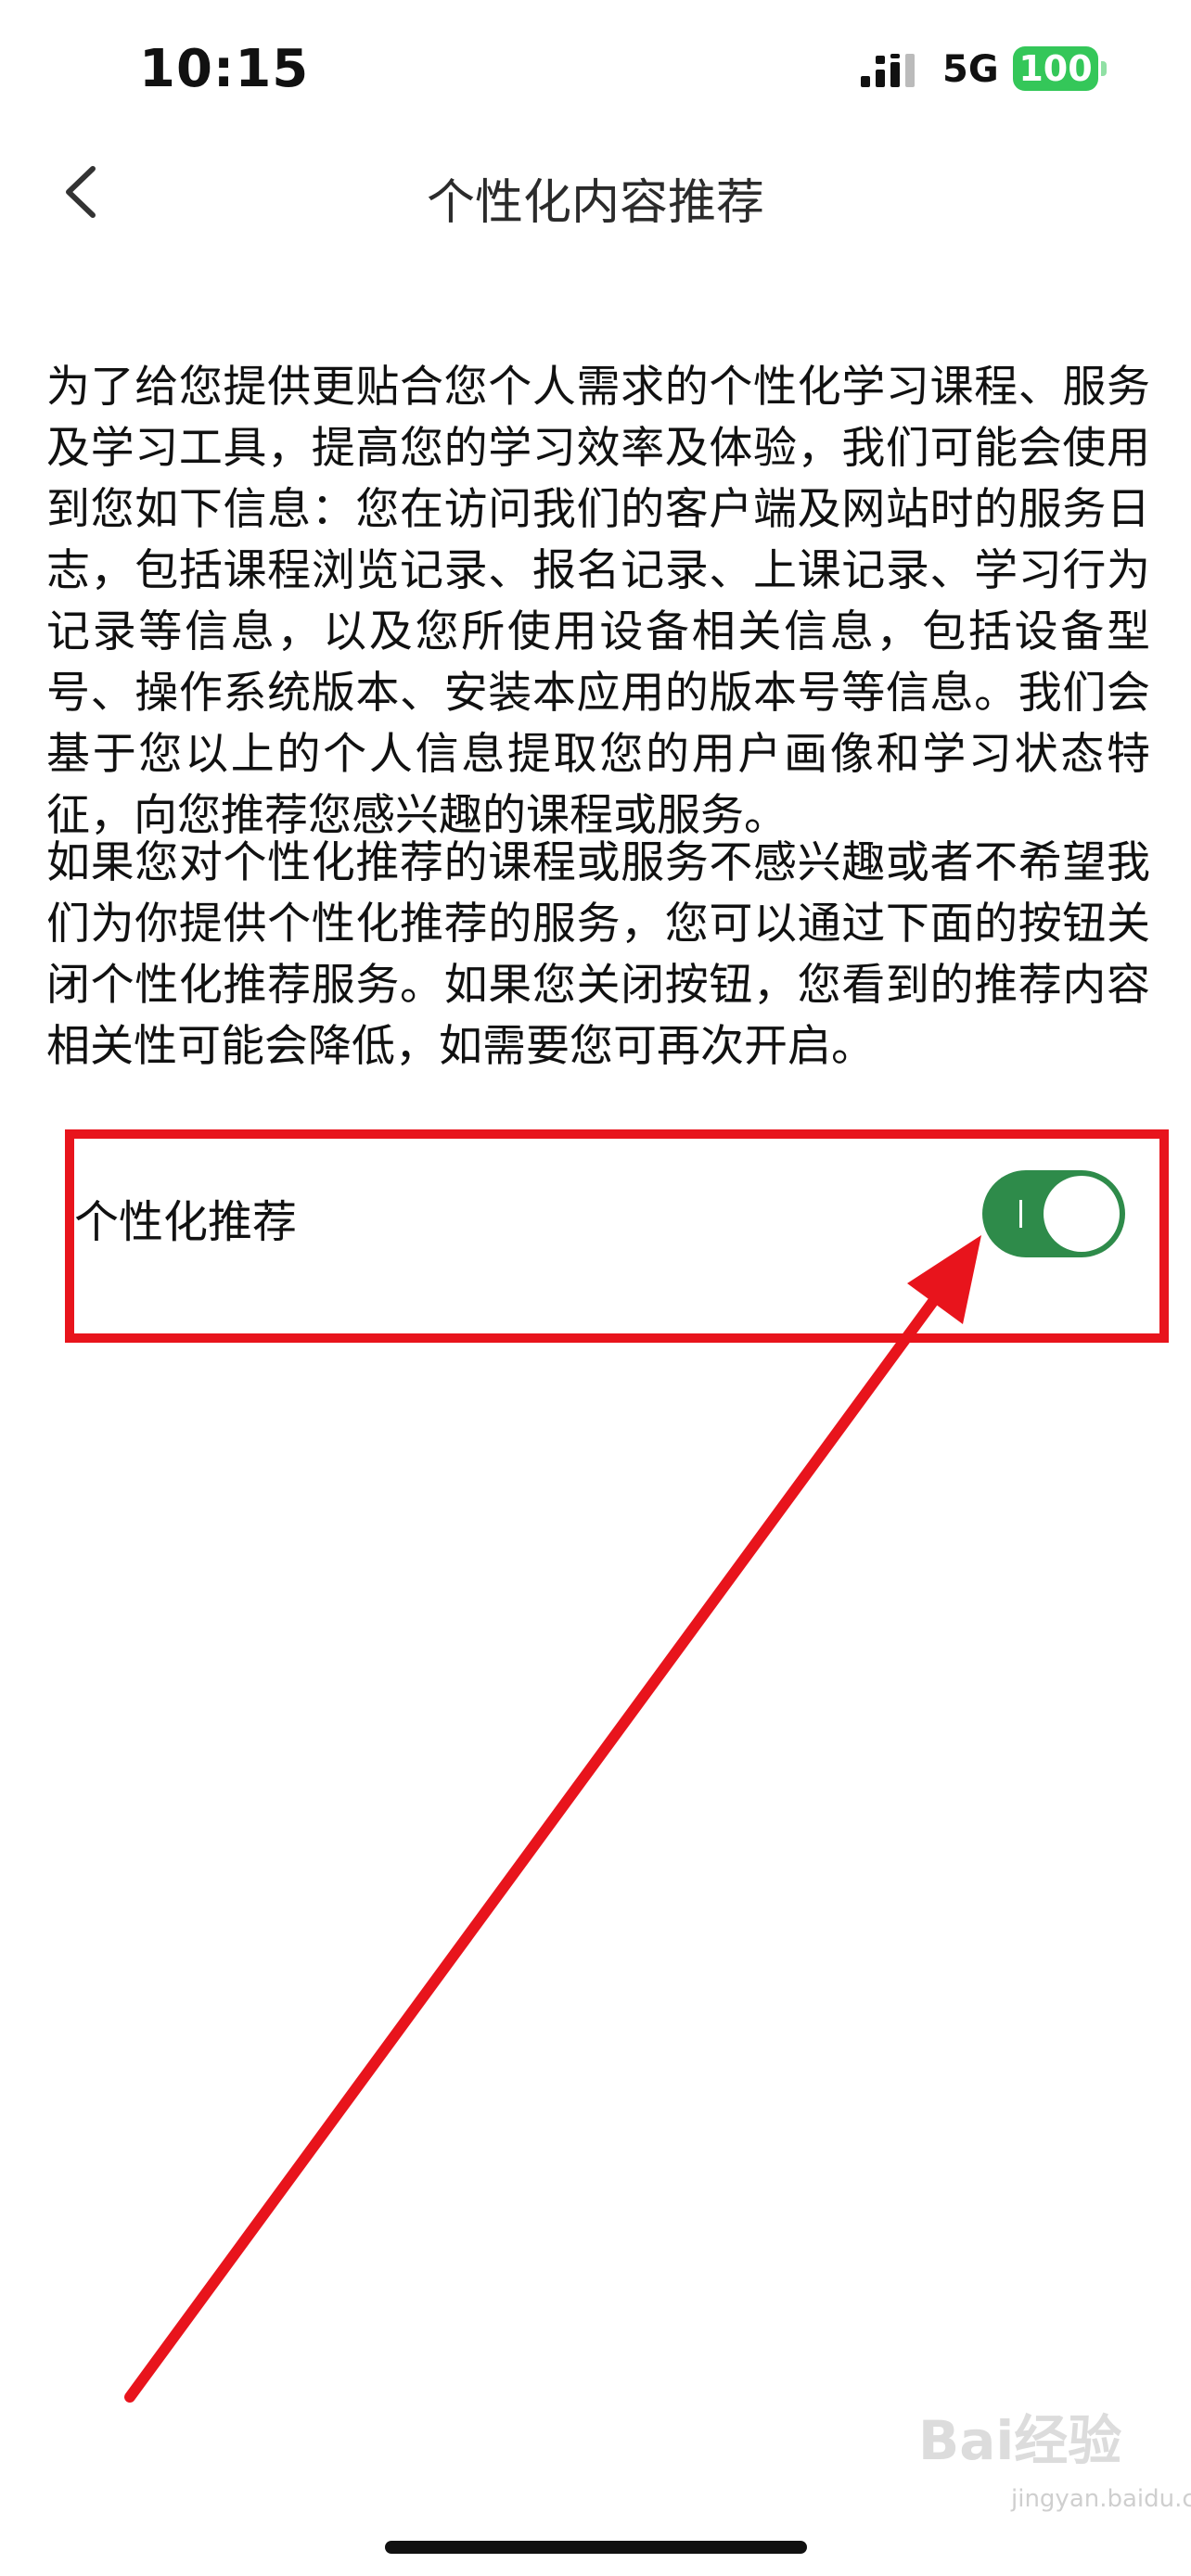 This screenshot has width=1191, height=2576. I want to click on home-indicator, so click(596, 2547).